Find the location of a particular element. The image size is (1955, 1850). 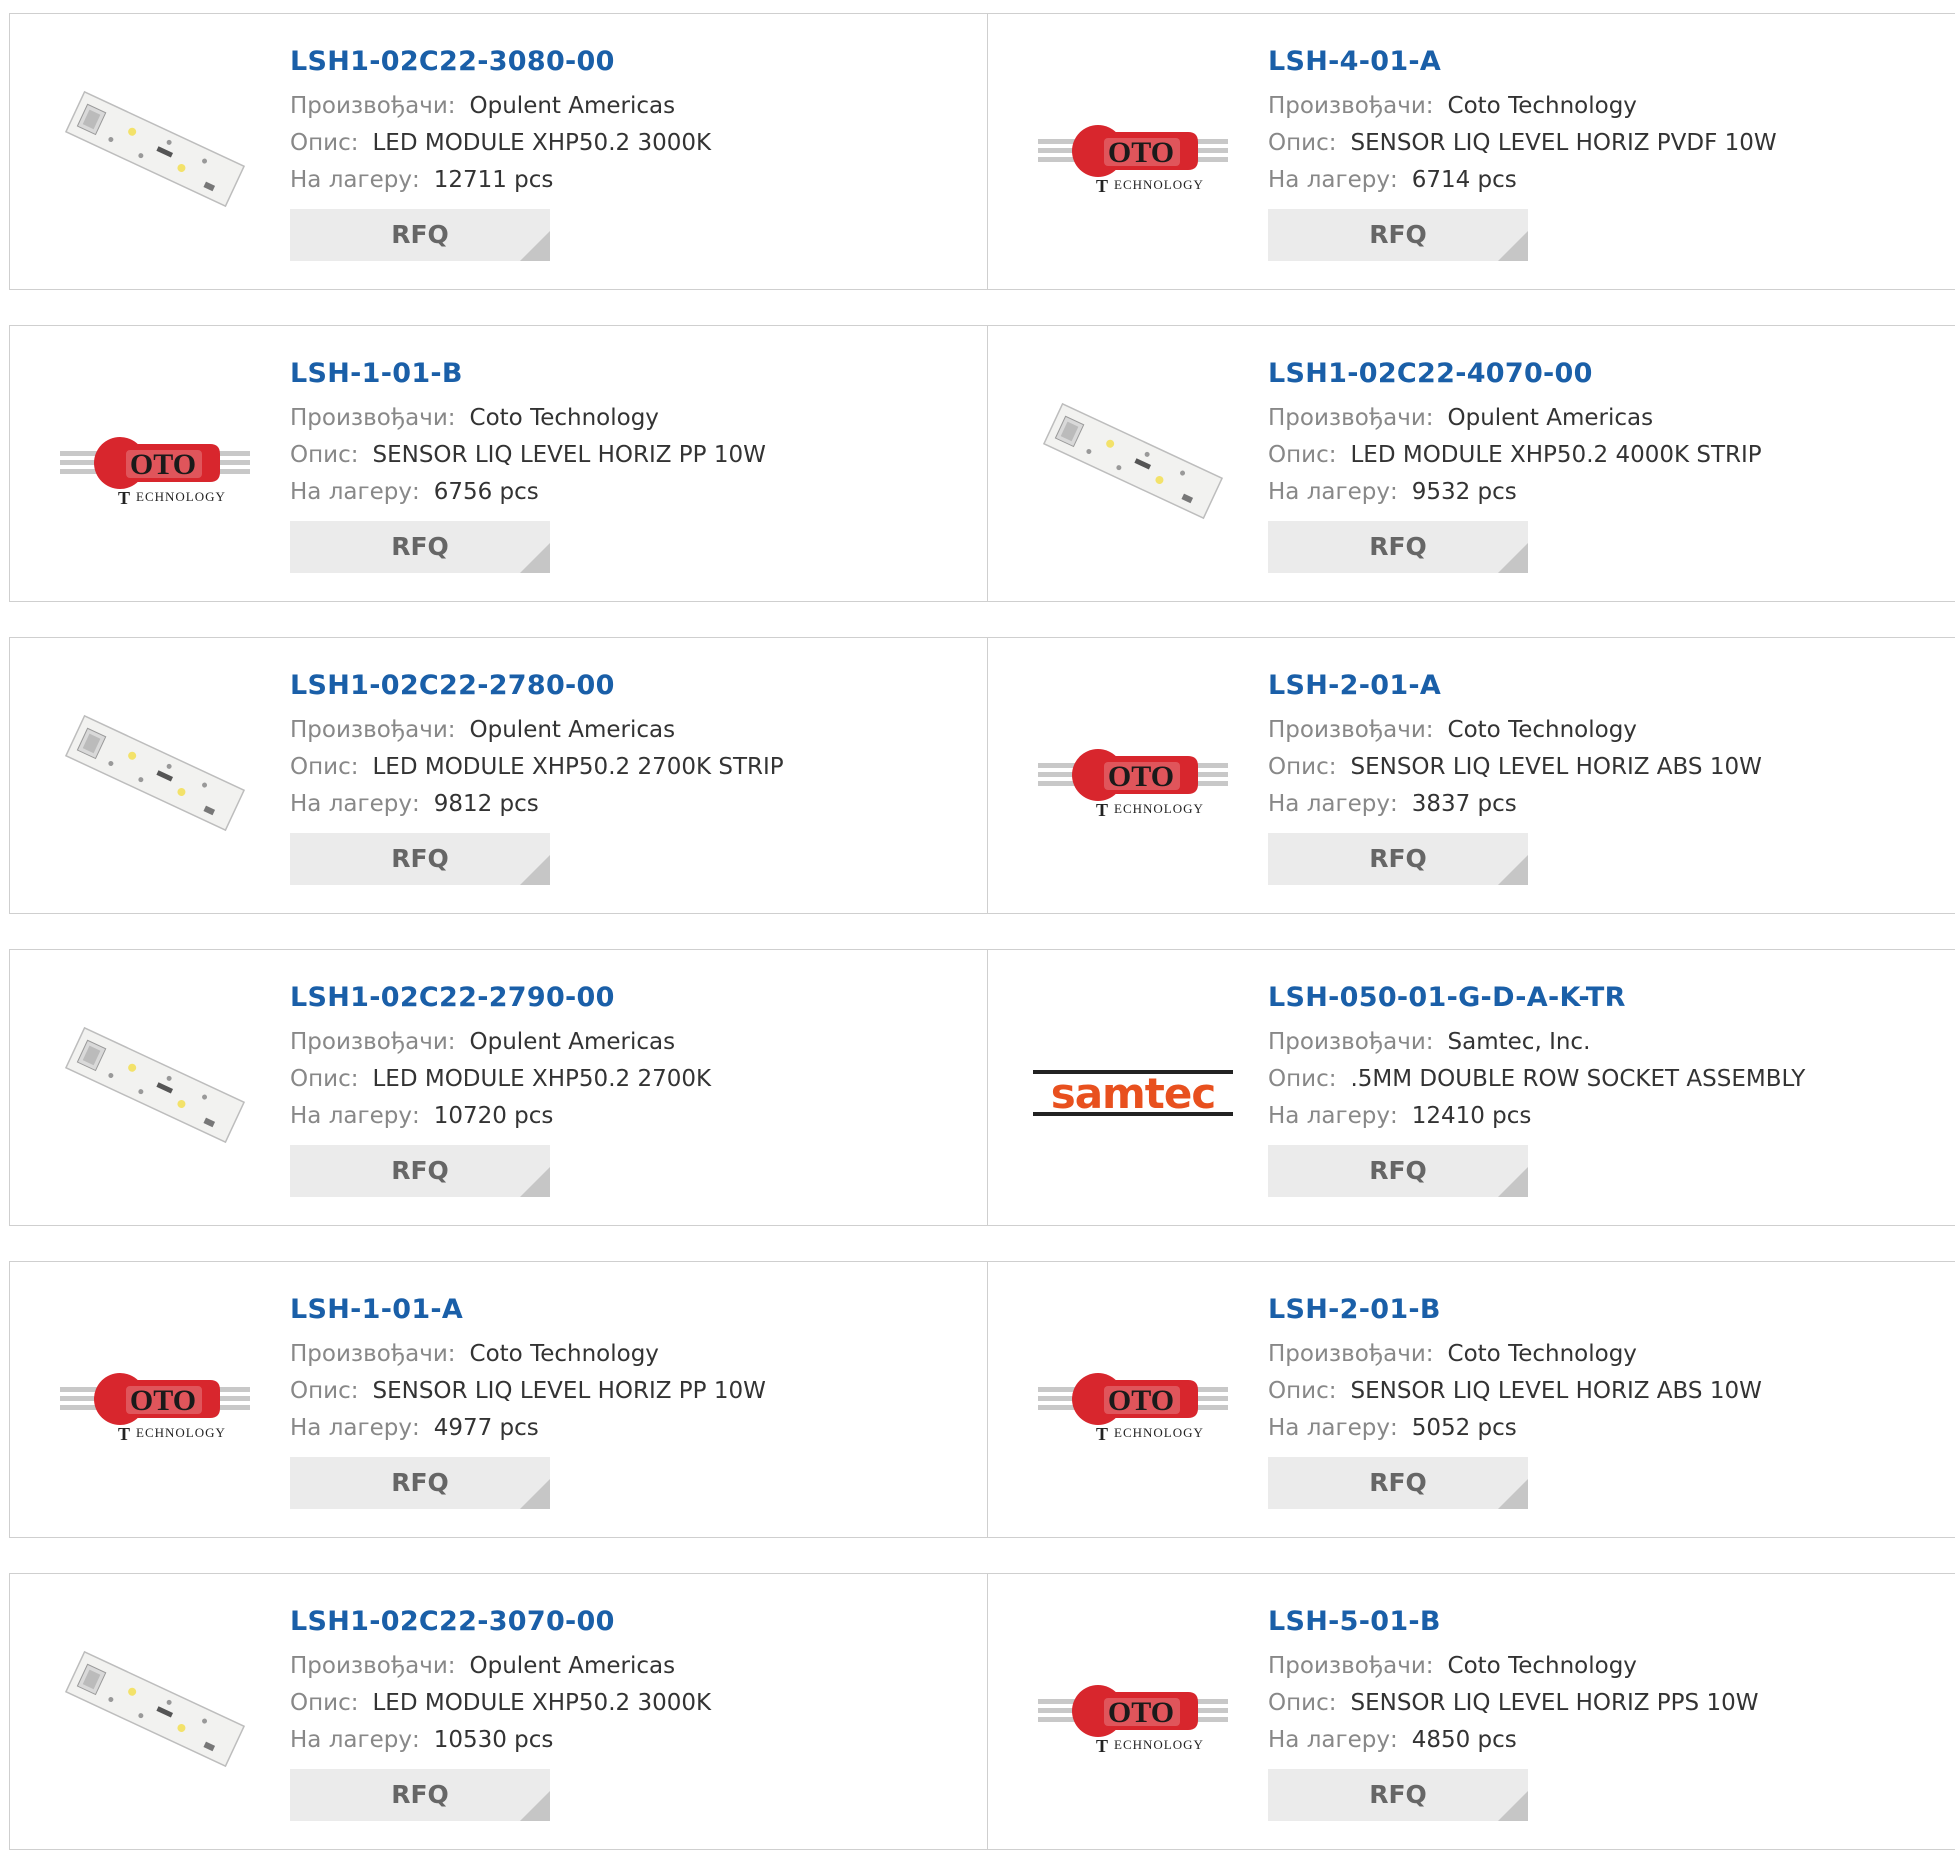

stock-row: На лагеру: 10720 pcs is located at coordinates (500, 1116).